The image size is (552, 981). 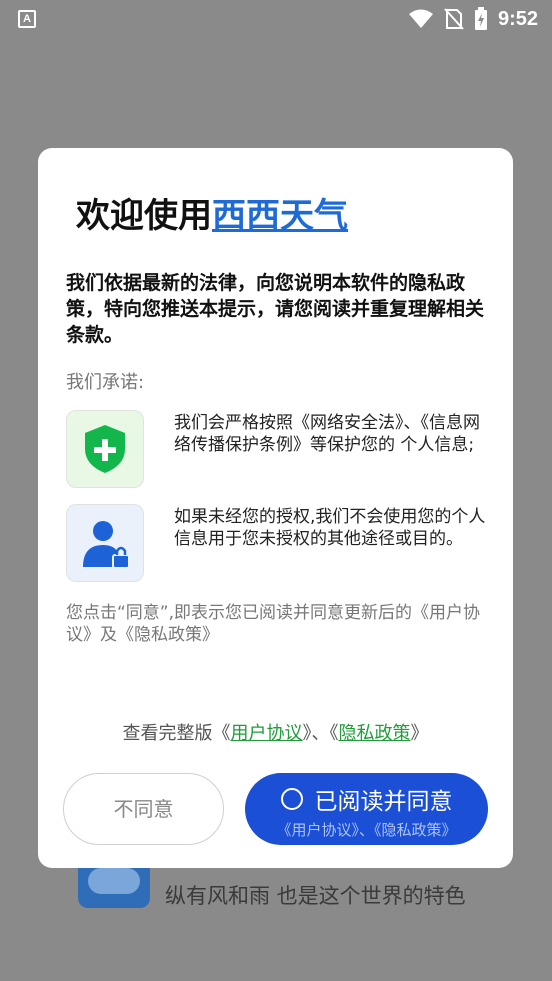 What do you see at coordinates (419, 733) in the screenshot?
I see `footer-suffix: 》` at bounding box center [419, 733].